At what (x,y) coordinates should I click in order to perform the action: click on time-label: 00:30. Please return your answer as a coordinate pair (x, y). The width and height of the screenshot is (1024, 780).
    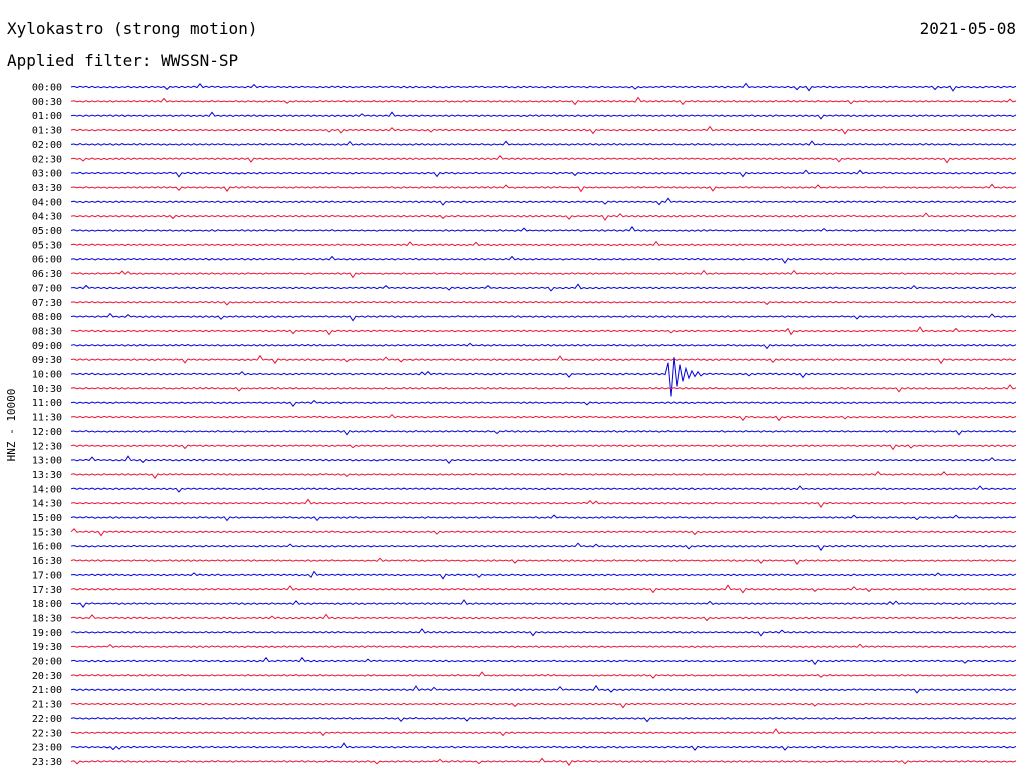
    Looking at the image, I should click on (47, 102).